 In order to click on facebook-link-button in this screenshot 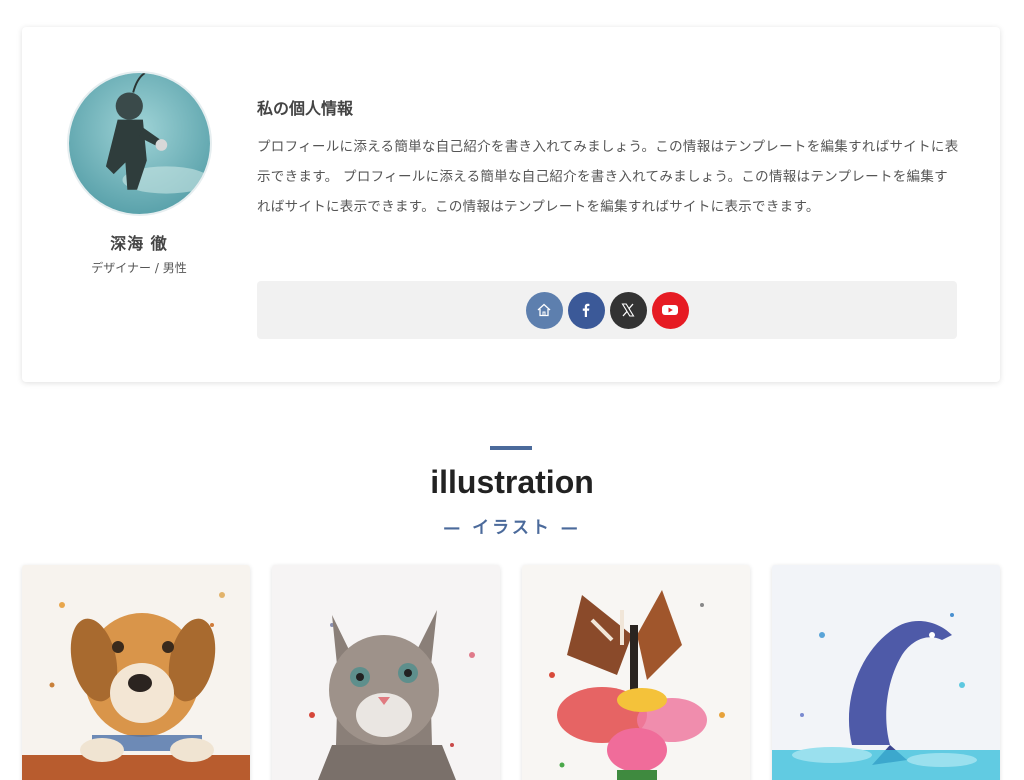, I will do `click(586, 310)`.